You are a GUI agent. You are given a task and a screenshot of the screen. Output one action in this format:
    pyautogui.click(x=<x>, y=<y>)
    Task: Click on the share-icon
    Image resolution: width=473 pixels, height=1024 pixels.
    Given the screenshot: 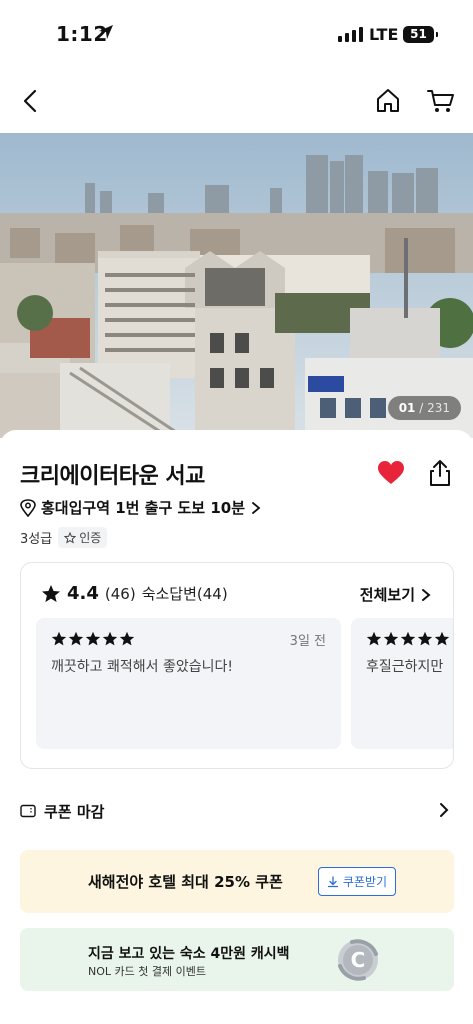 What is the action you would take?
    pyautogui.click(x=440, y=473)
    